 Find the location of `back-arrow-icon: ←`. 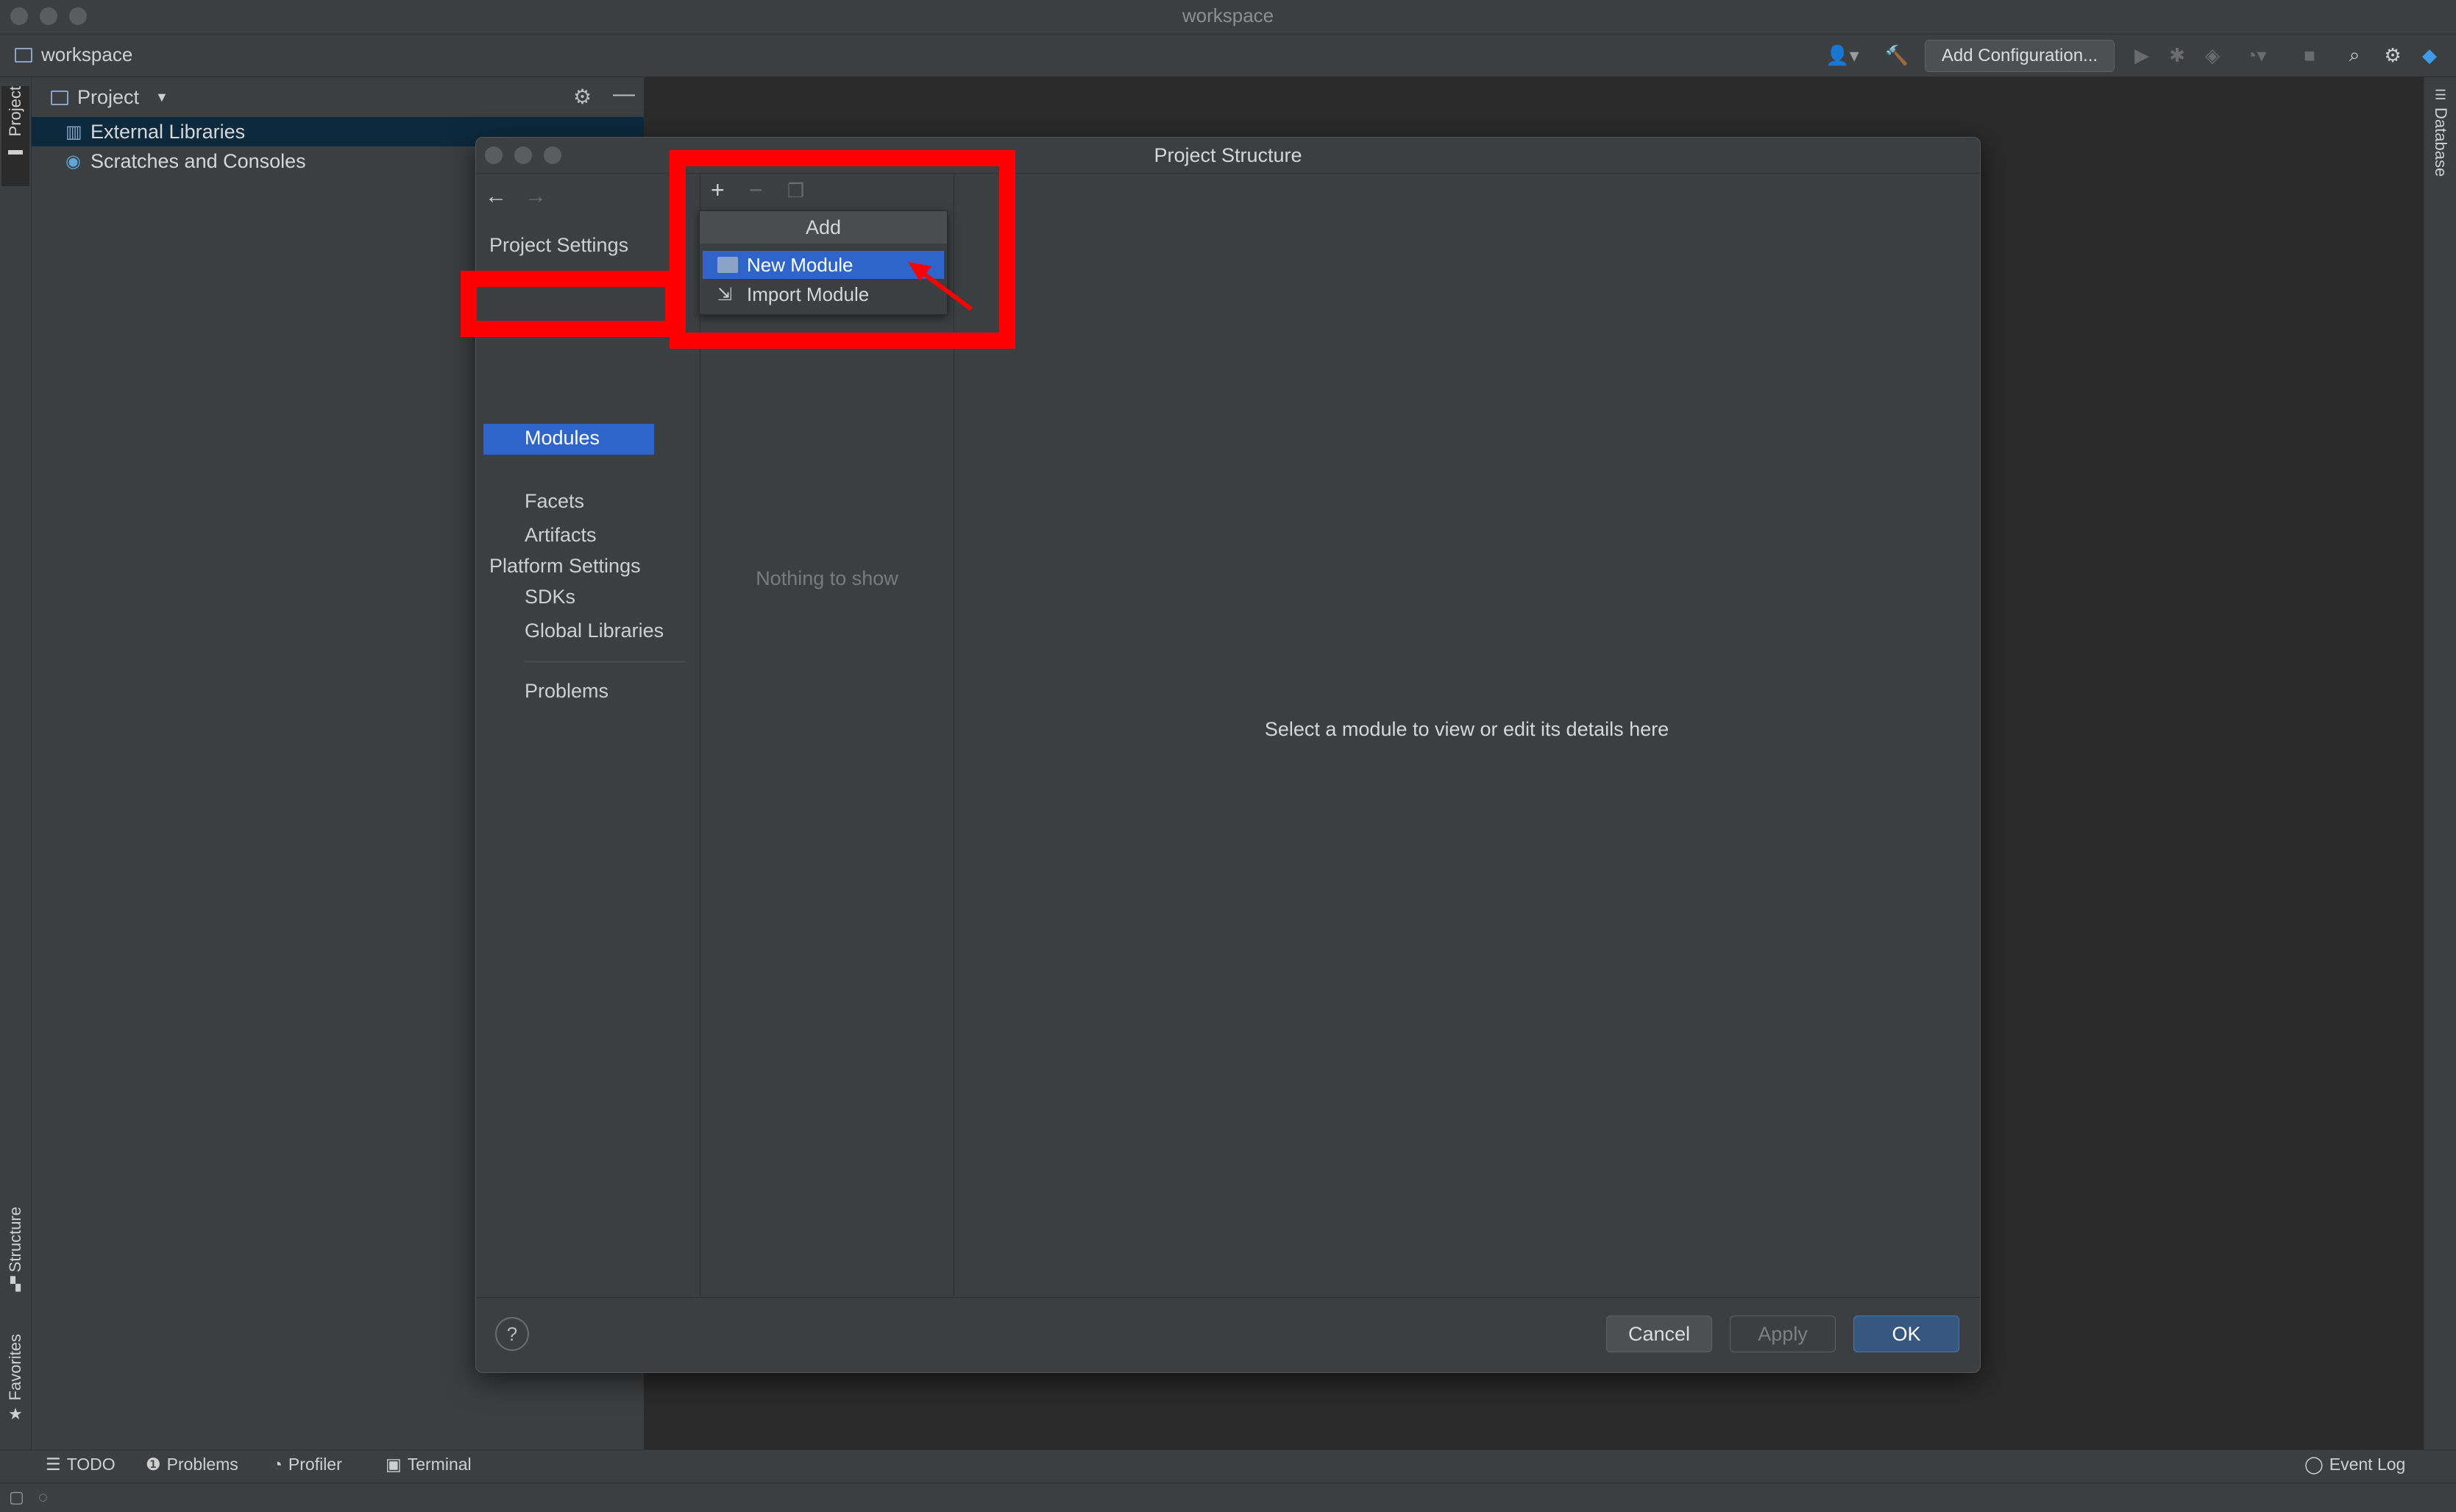

back-arrow-icon: ← is located at coordinates (496, 196).